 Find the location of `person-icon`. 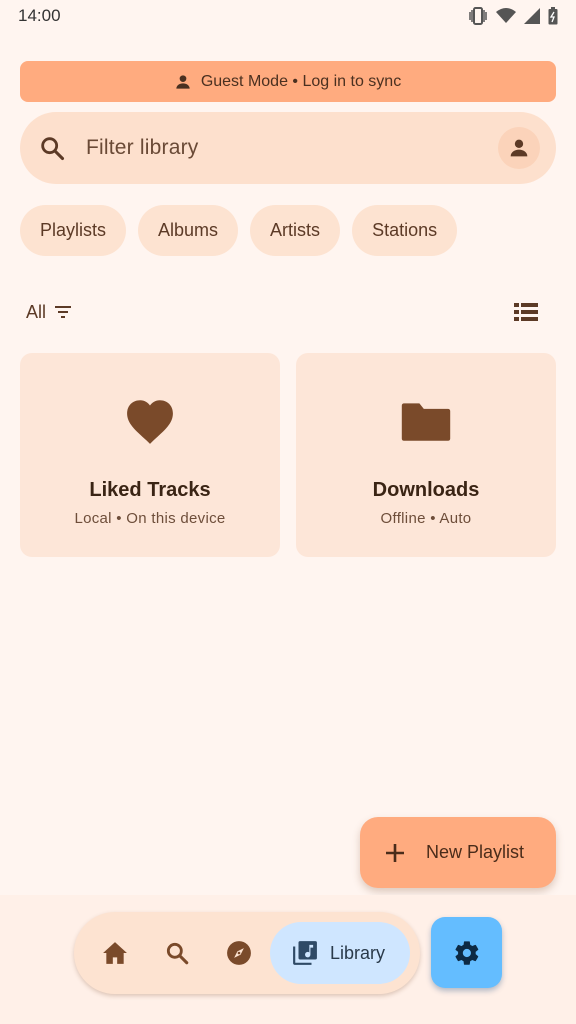

person-icon is located at coordinates (183, 81).